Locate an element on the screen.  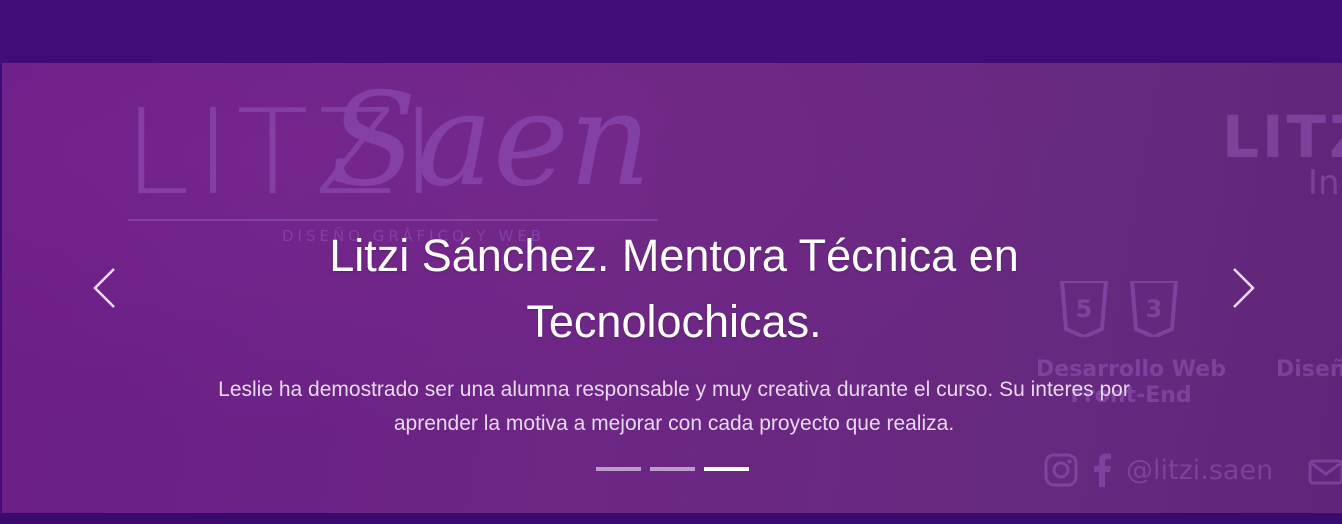
carousel-next-button is located at coordinates (1244, 288).